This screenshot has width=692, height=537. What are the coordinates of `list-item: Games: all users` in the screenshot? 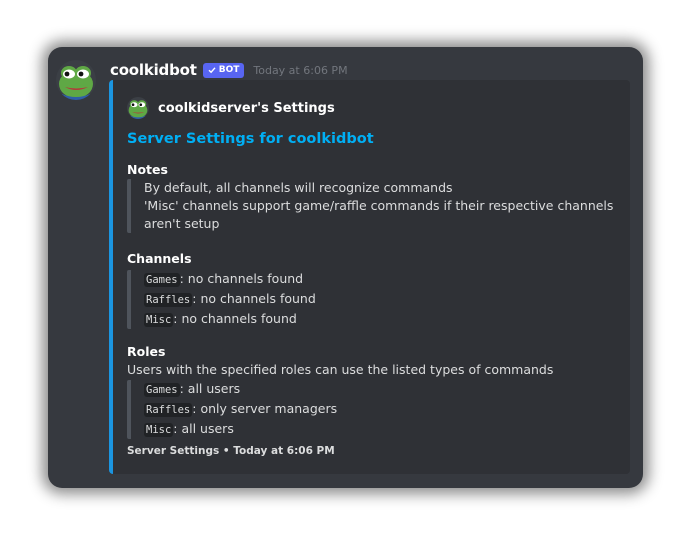 It's located at (240, 389).